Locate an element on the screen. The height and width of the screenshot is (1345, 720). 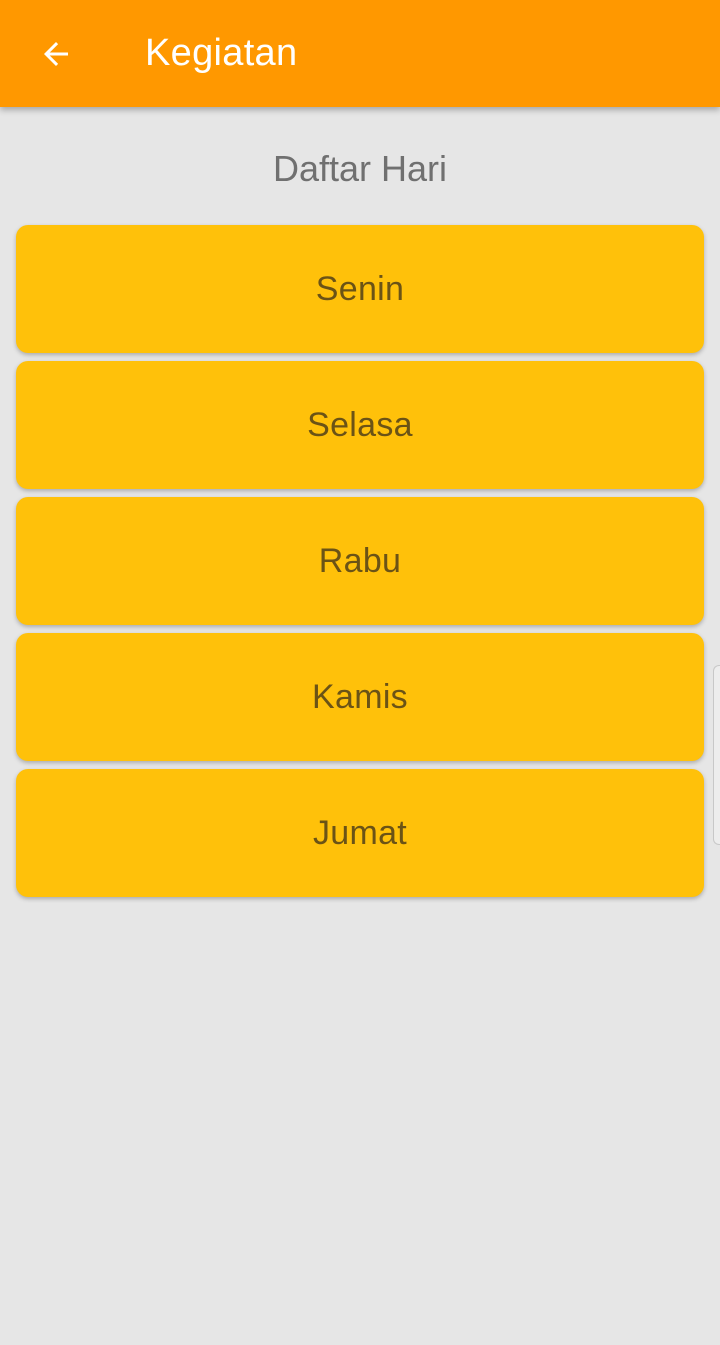
day-button-selasa: Selasa is located at coordinates (360, 425).